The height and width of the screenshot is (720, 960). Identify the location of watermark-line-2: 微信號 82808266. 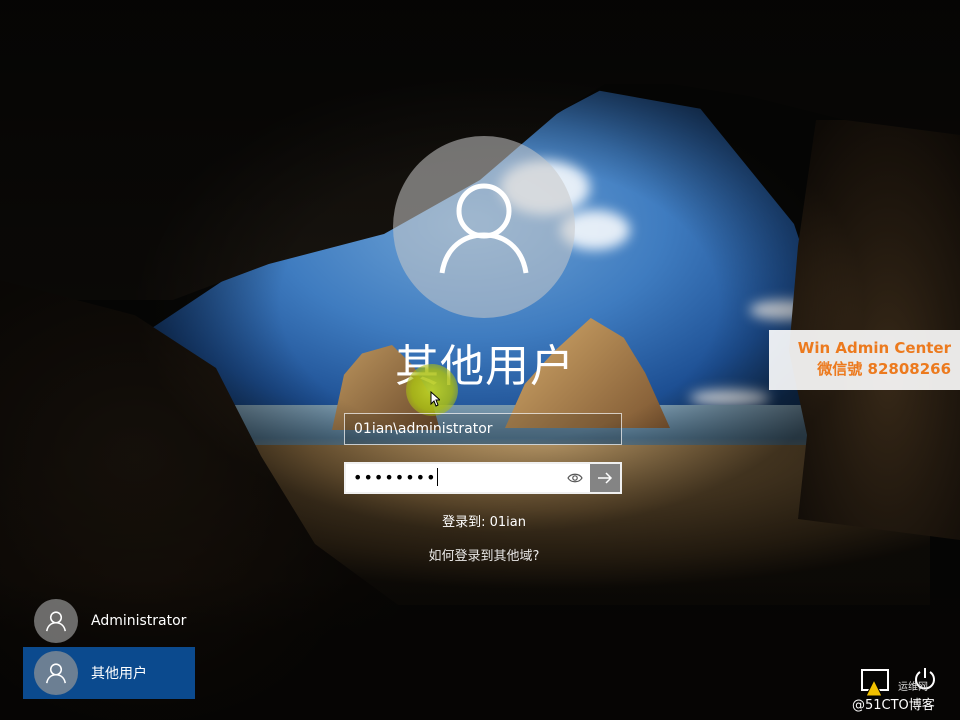
(884, 369).